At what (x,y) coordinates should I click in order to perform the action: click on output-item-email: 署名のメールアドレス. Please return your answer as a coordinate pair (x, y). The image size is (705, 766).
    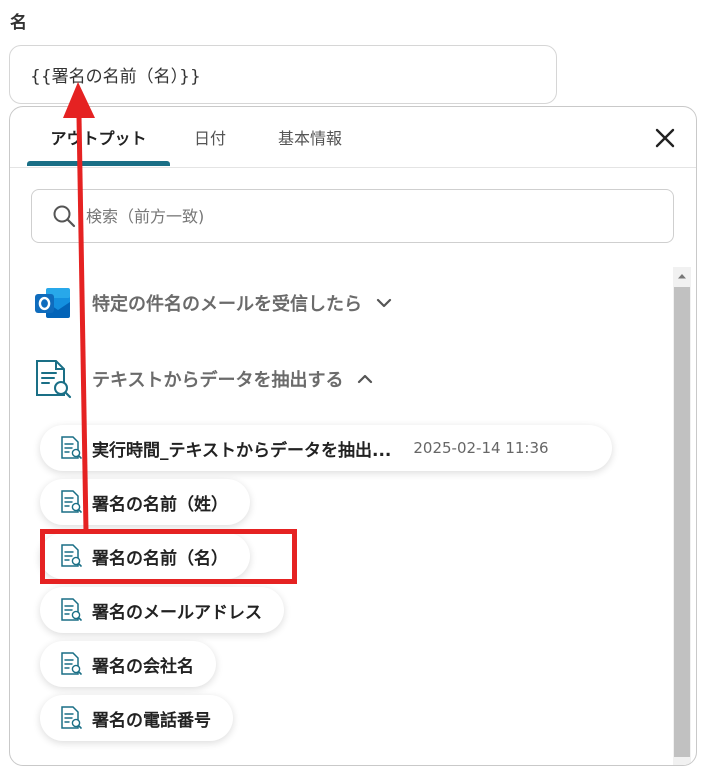
    Looking at the image, I should click on (162, 610).